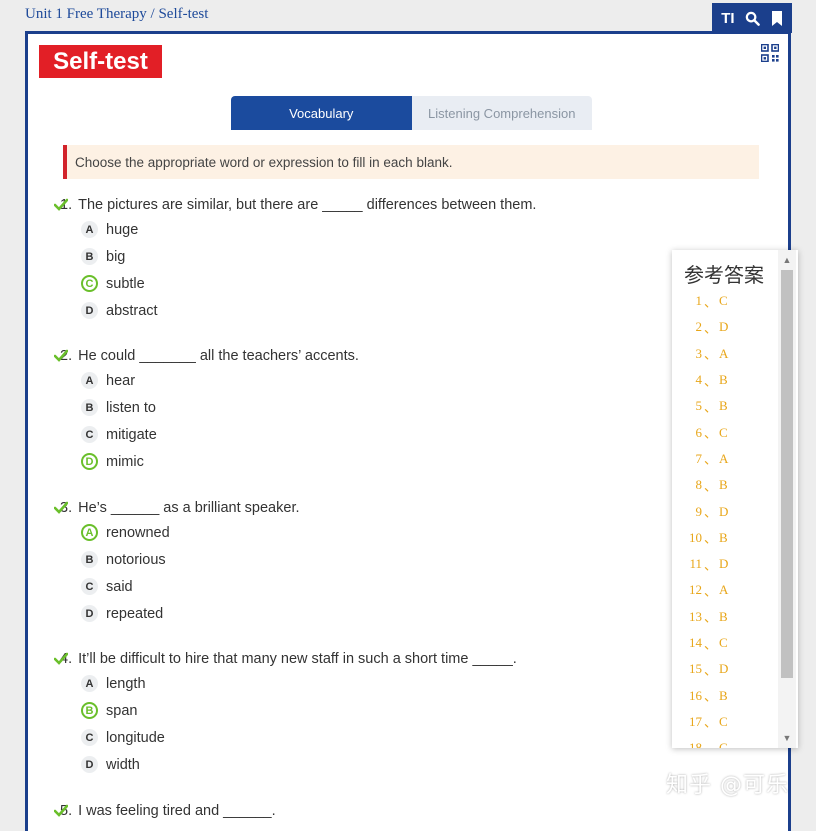  What do you see at coordinates (89, 283) in the screenshot?
I see `option-letter-correct: C` at bounding box center [89, 283].